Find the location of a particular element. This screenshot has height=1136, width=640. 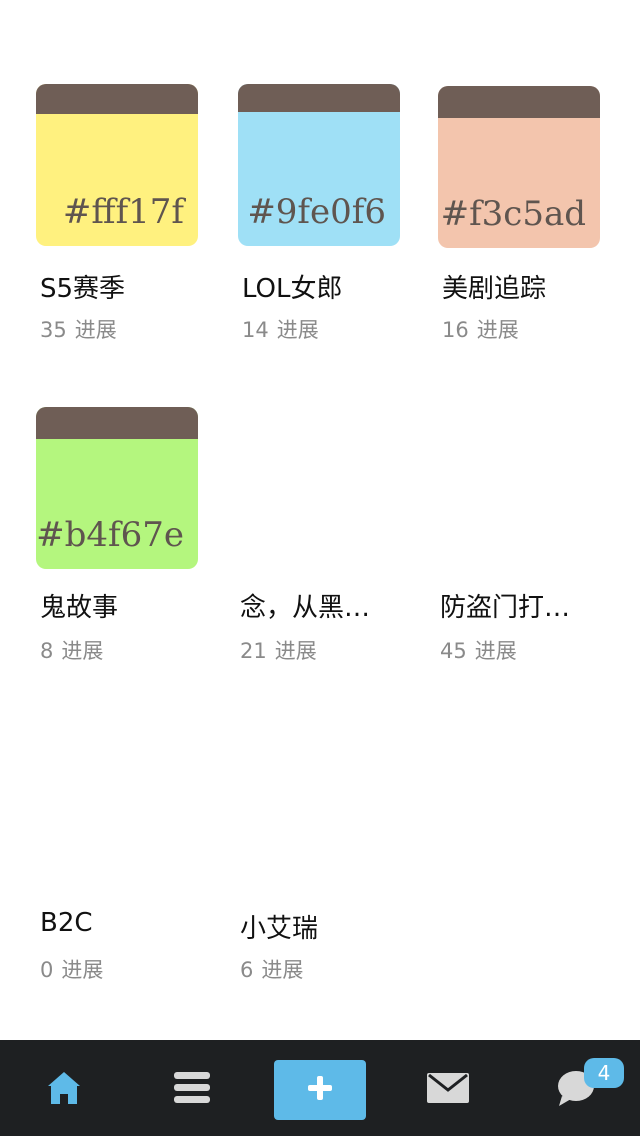

notebook-card: #f3c5ad 美剧追踪 16 进展 is located at coordinates (523, 236).